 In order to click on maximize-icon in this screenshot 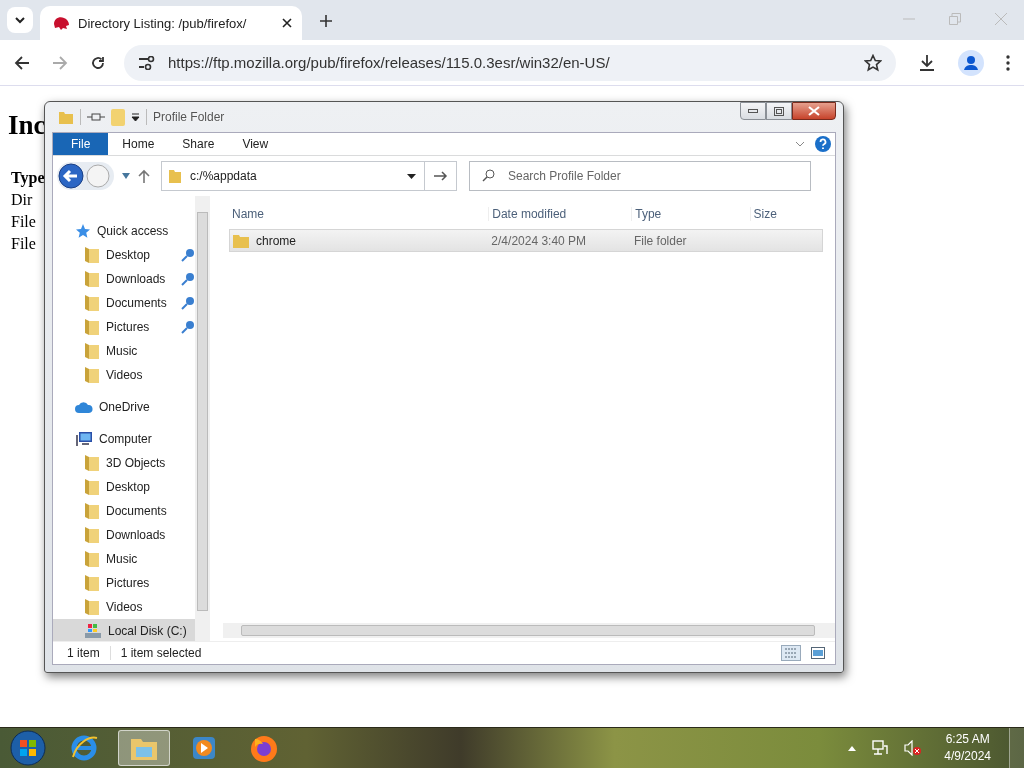, I will do `click(779, 111)`.